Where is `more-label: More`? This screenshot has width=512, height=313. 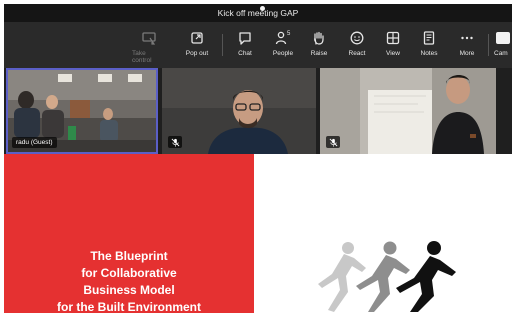
more-label: More is located at coordinates (467, 53).